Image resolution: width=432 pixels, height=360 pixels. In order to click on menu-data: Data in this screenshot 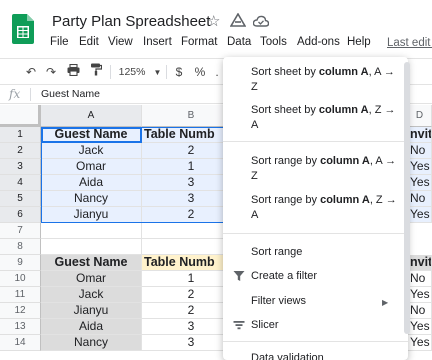, I will do `click(239, 42)`.